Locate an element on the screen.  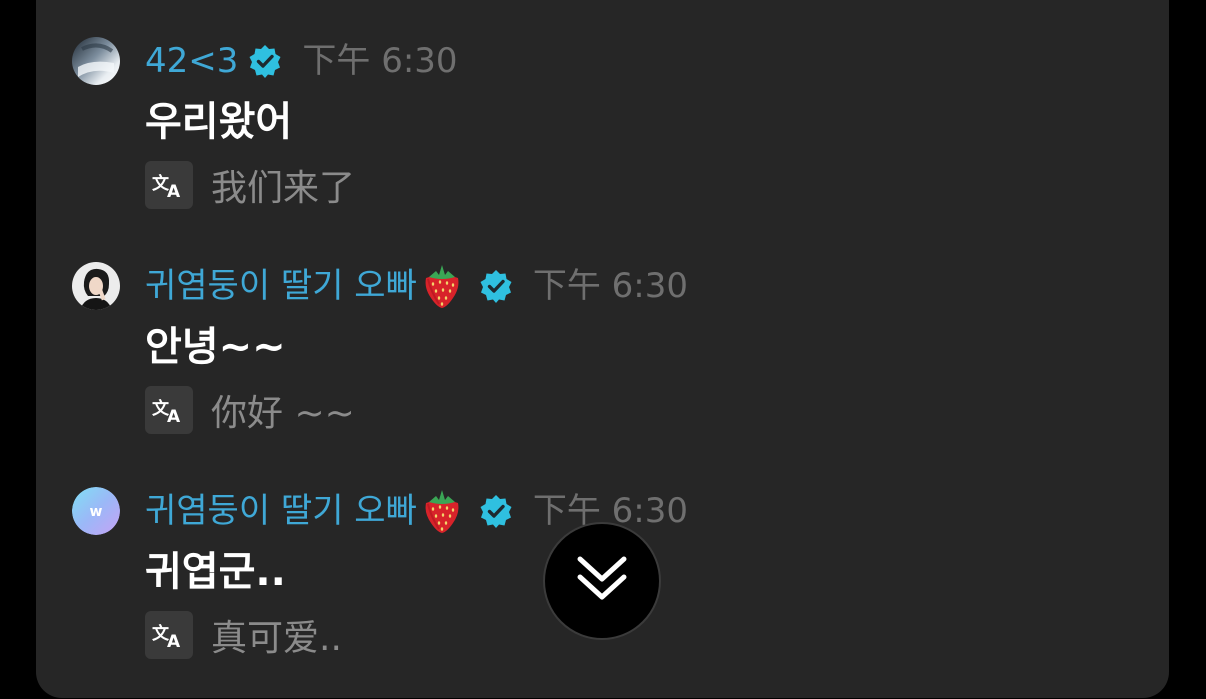
translated-text: 我们来了 is located at coordinates (283, 188).